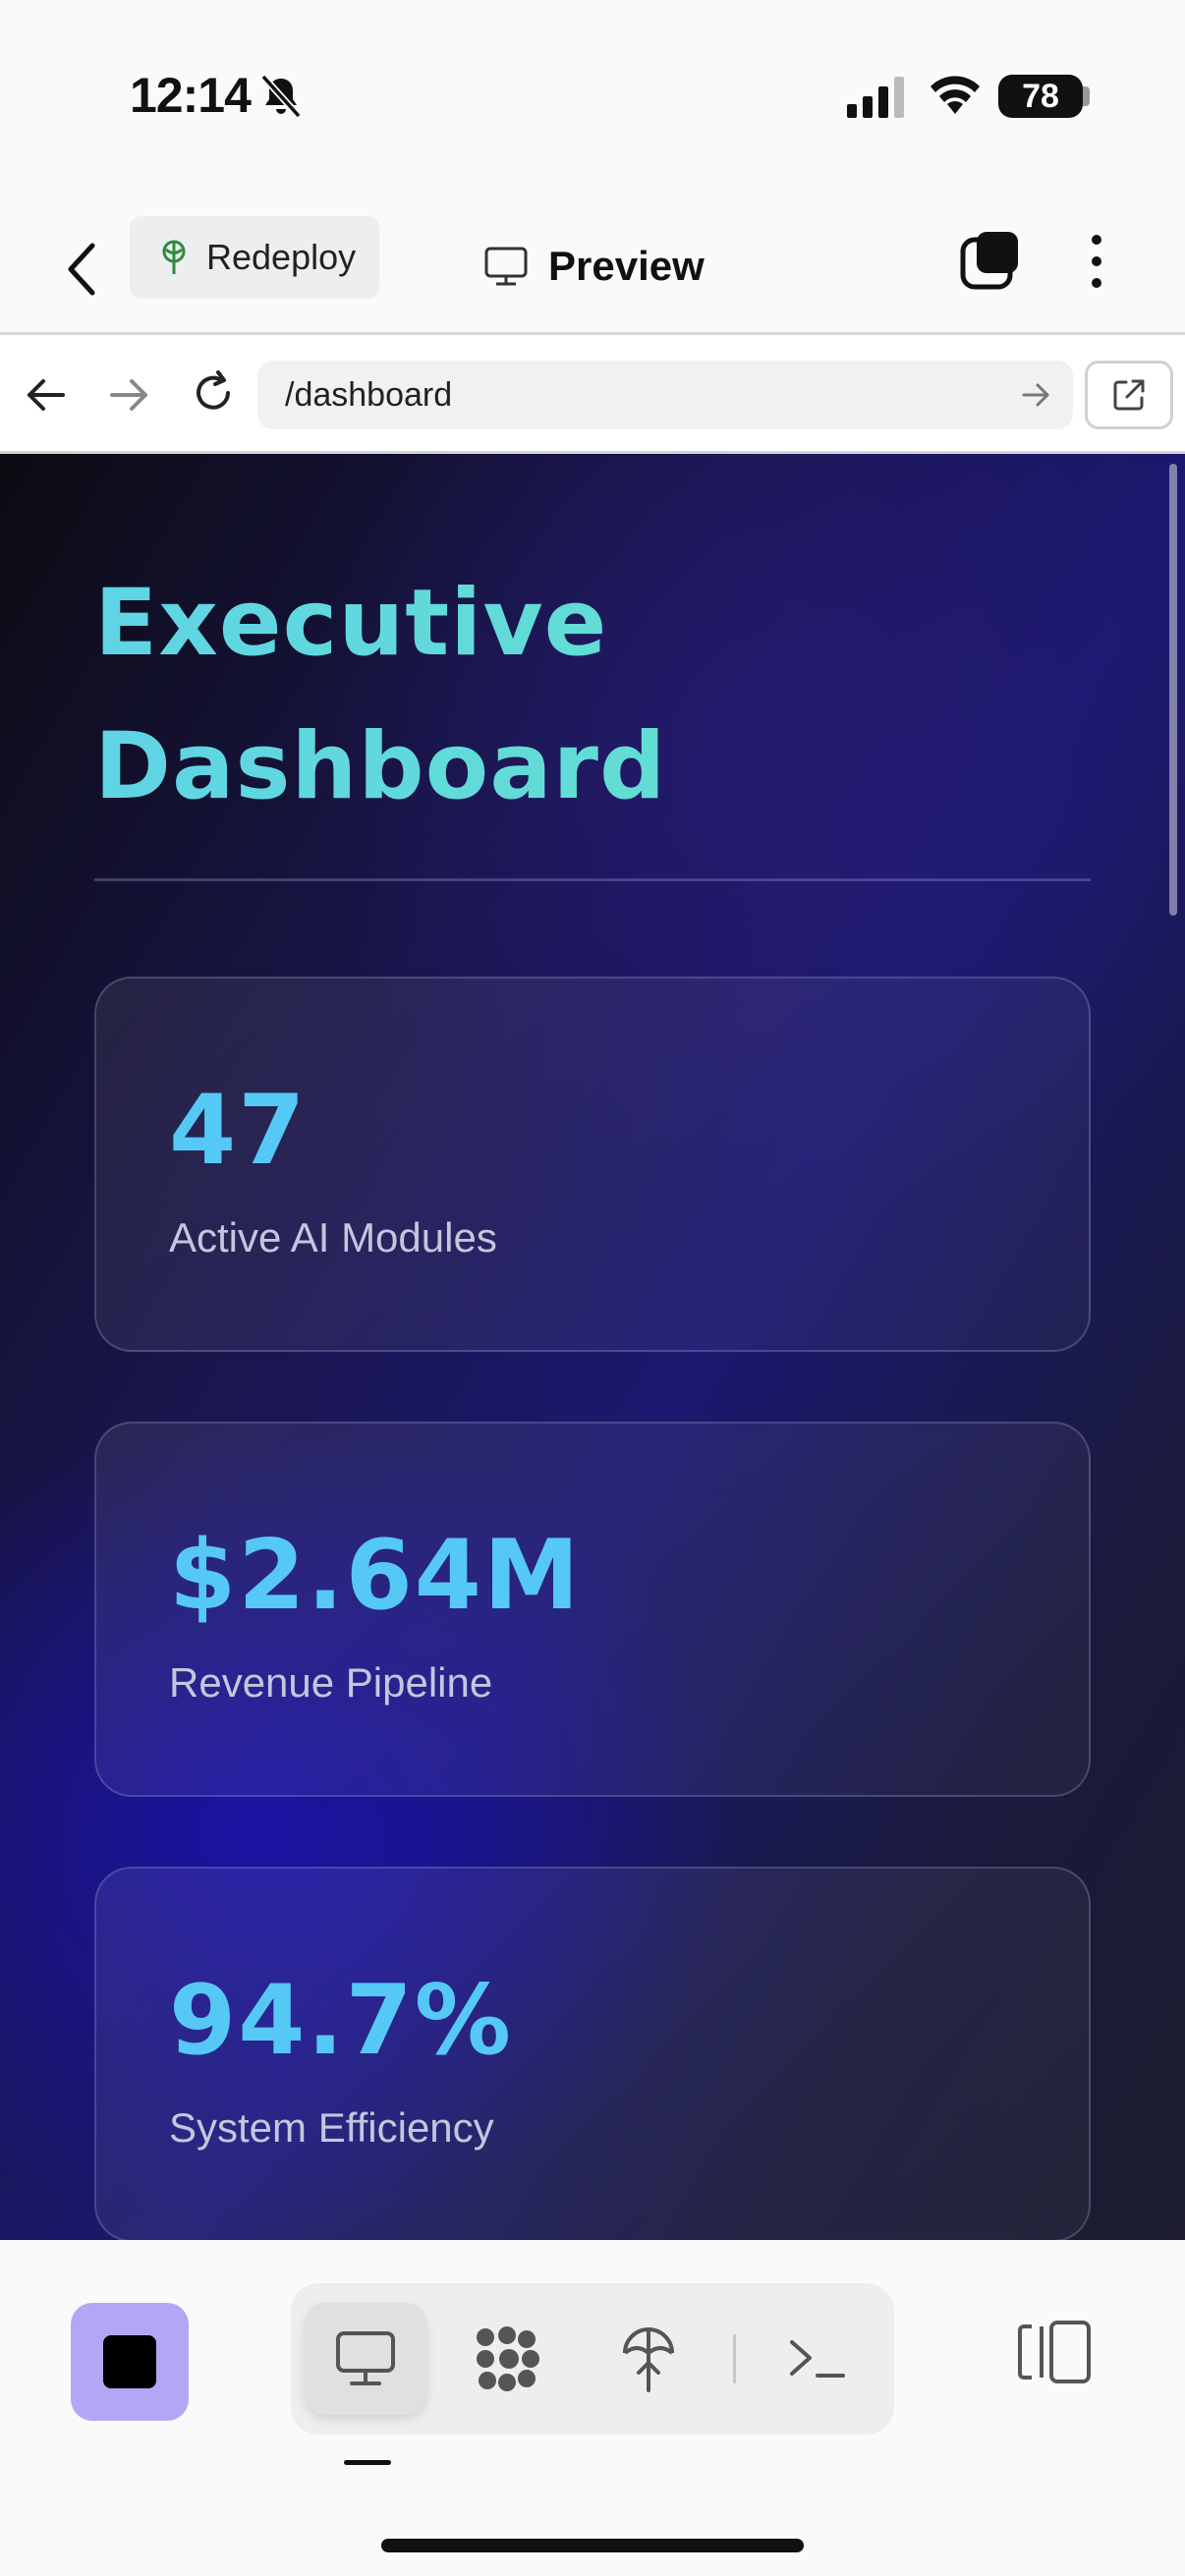 The width and height of the screenshot is (1185, 2576). What do you see at coordinates (381, 766) in the screenshot?
I see `title-line-2: Dashboard` at bounding box center [381, 766].